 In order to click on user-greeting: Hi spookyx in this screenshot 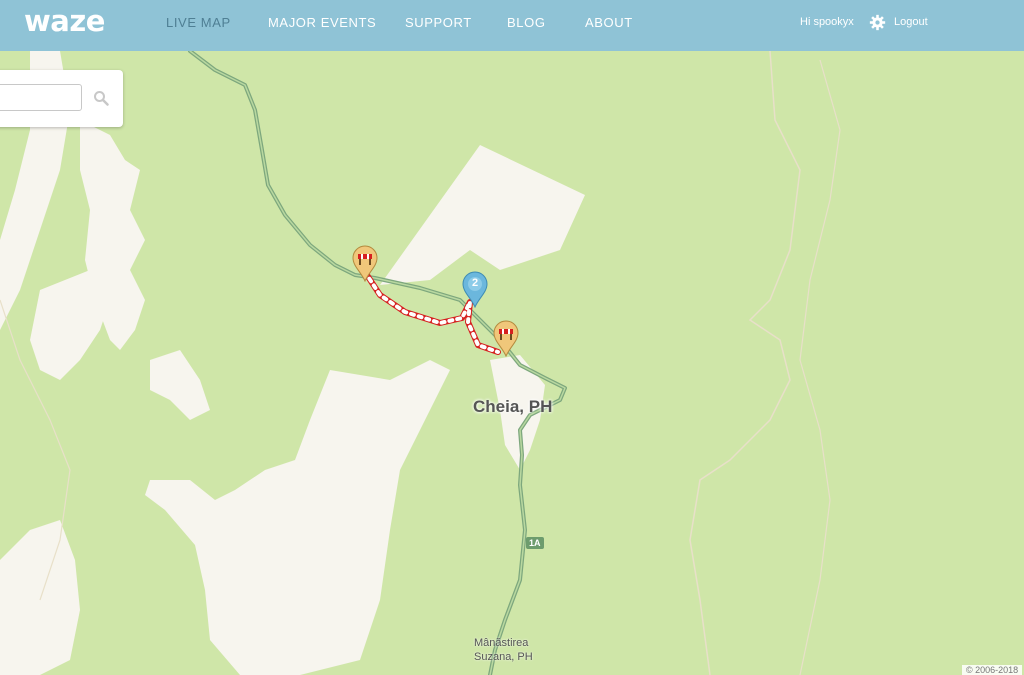, I will do `click(827, 22)`.